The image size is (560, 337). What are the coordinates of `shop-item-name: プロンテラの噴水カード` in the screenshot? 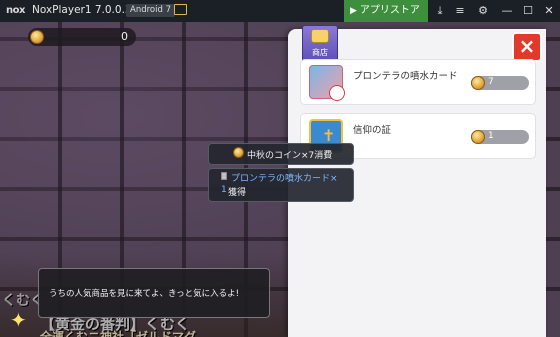 It's located at (405, 76).